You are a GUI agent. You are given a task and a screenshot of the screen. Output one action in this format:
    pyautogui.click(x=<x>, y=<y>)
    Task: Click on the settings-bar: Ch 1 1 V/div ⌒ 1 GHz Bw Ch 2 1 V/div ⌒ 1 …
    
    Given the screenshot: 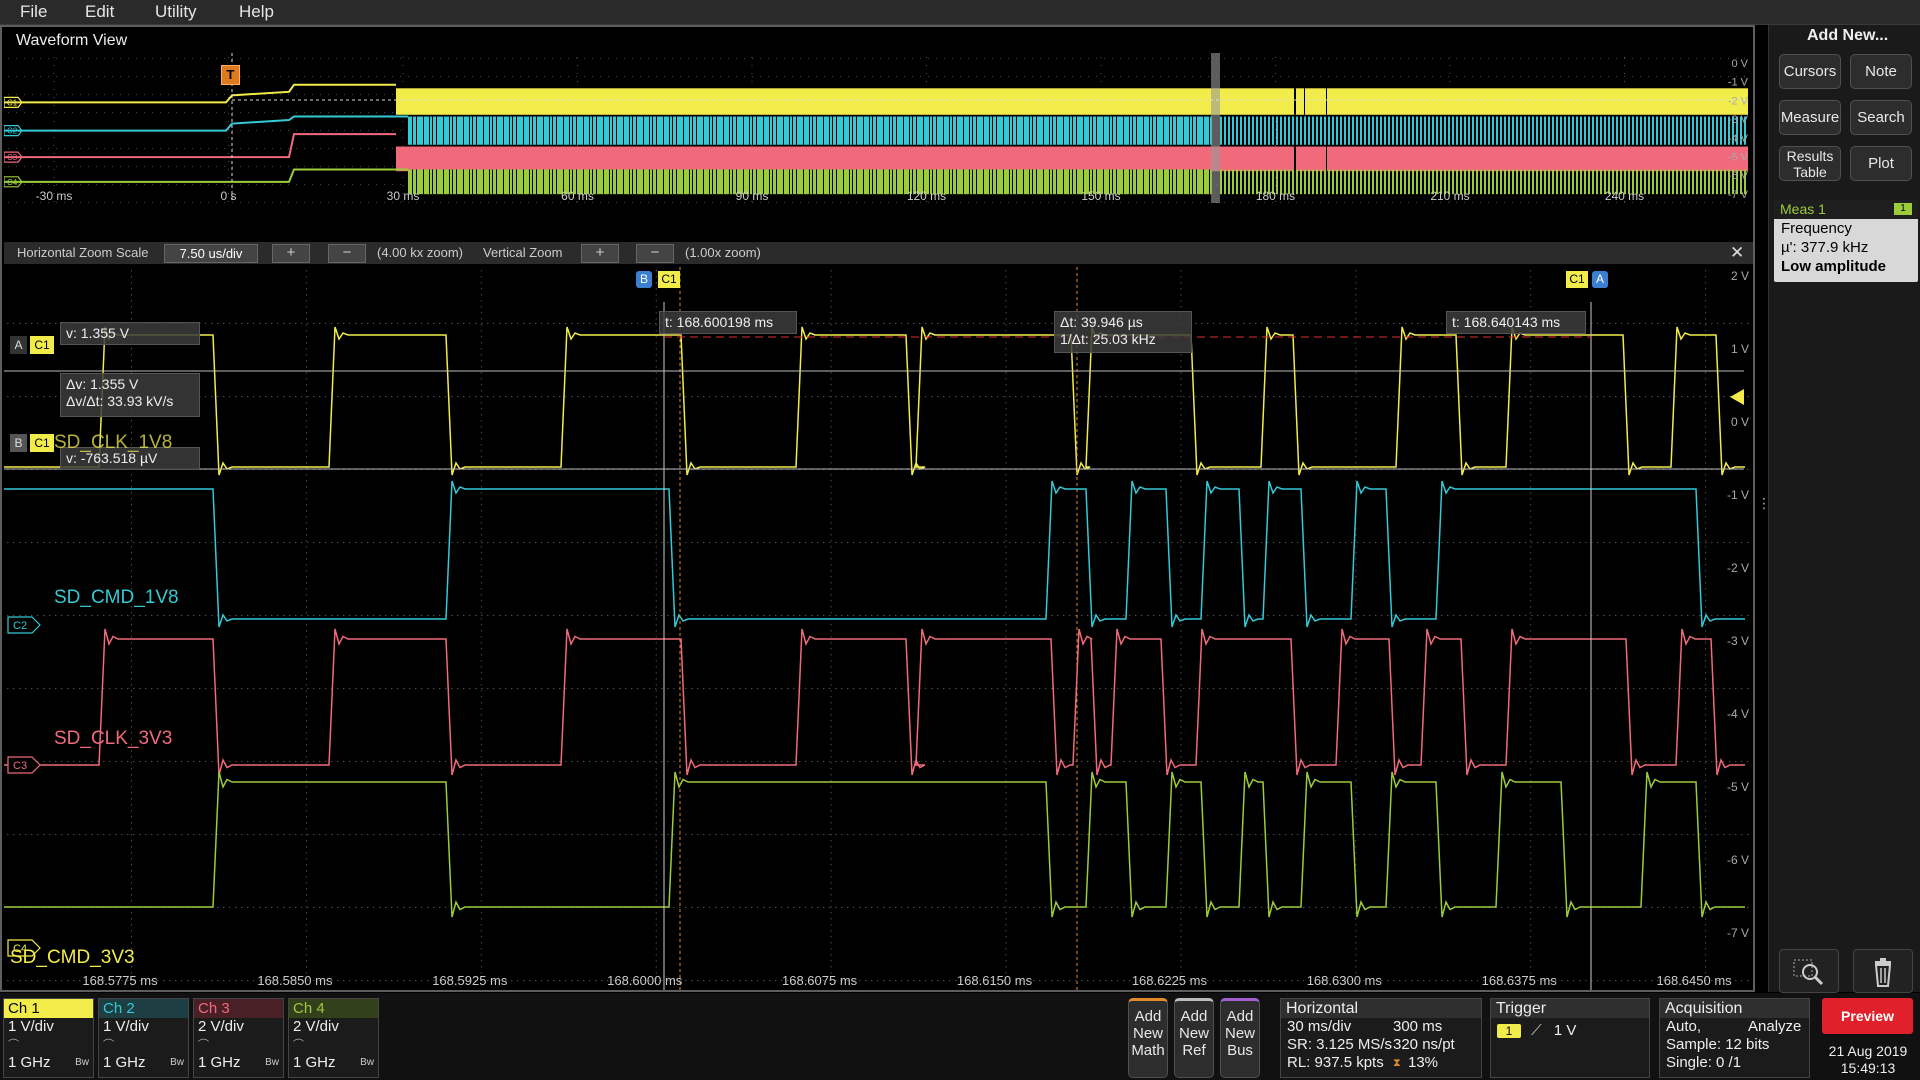 What is the action you would take?
    pyautogui.click(x=960, y=1036)
    